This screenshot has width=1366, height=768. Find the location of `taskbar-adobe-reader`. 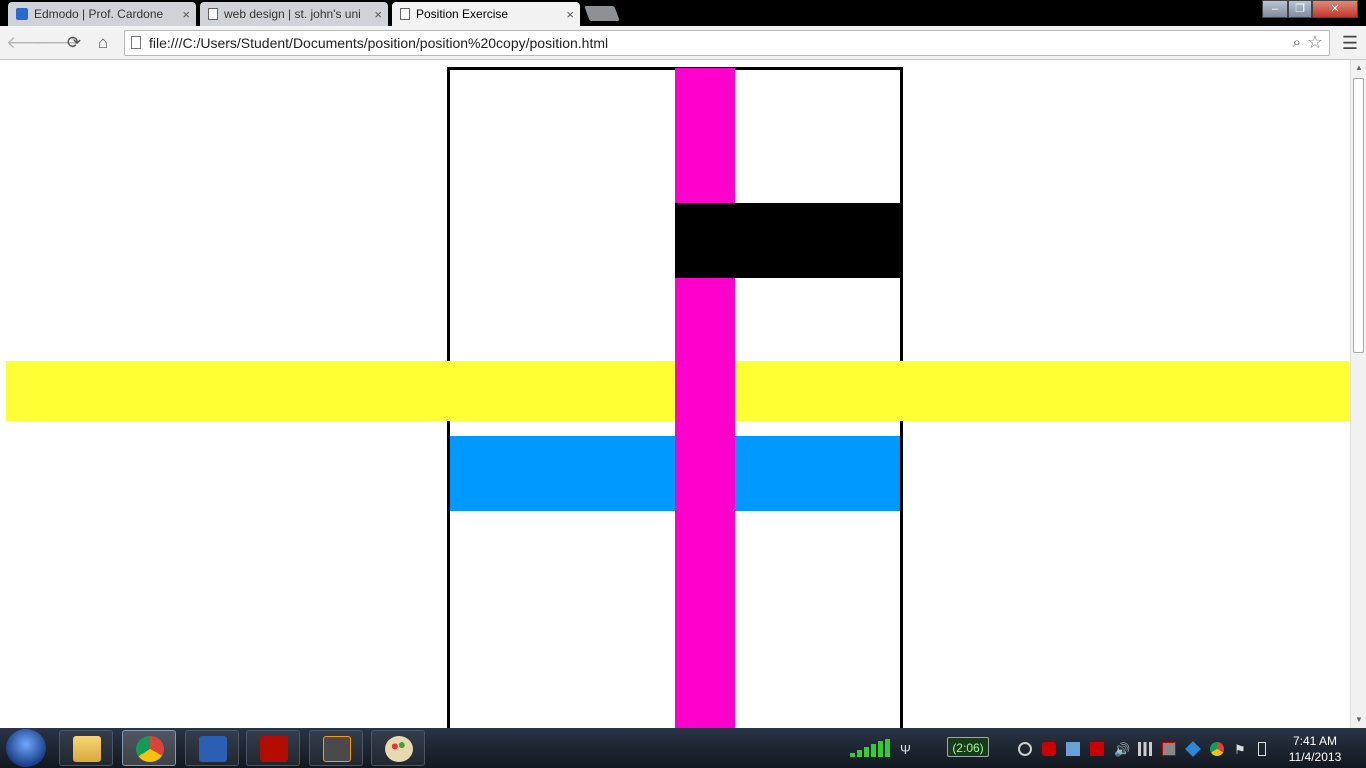

taskbar-adobe-reader is located at coordinates (273, 748).